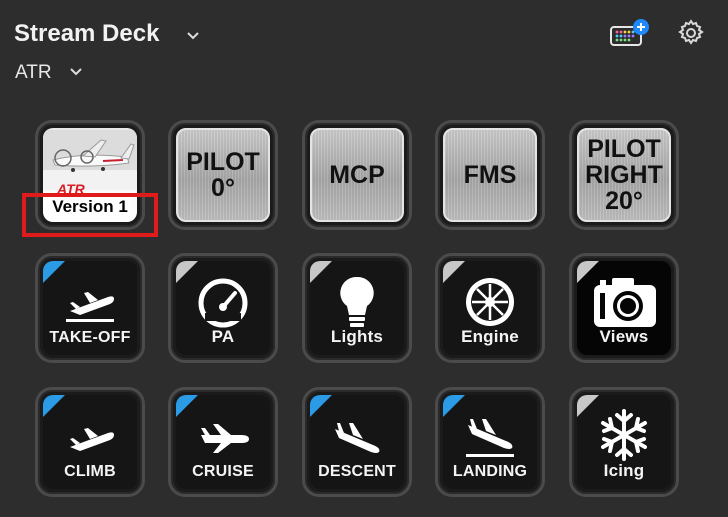 This screenshot has width=728, height=517. What do you see at coordinates (90, 215) in the screenshot?
I see `selection-highlight` at bounding box center [90, 215].